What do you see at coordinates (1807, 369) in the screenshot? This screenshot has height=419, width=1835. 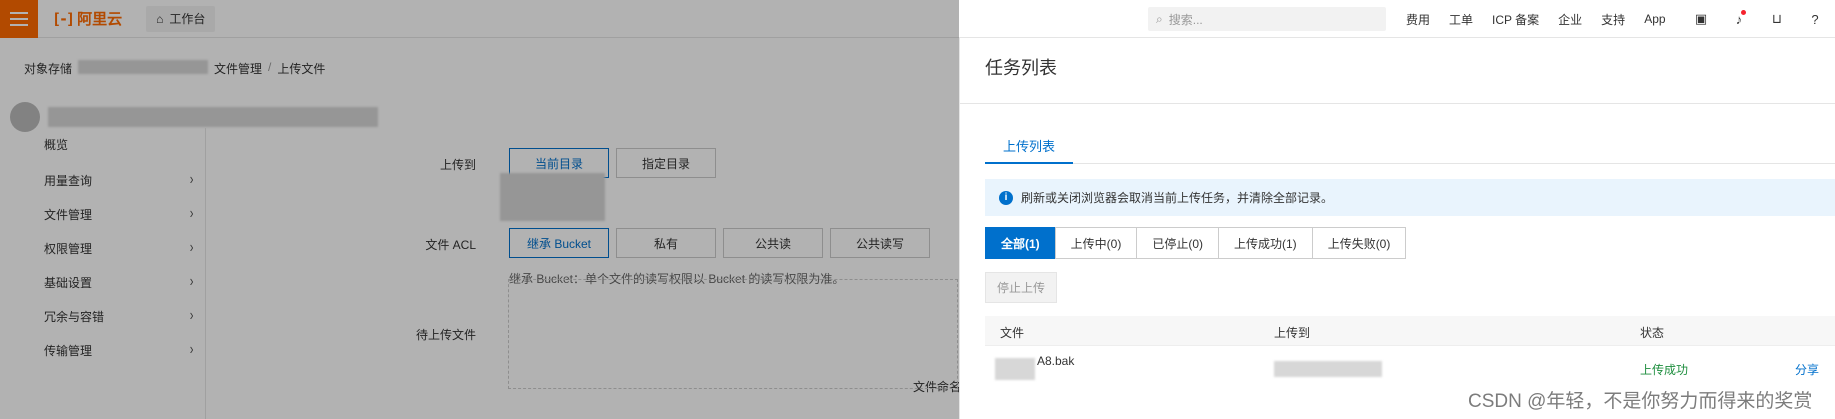 I see `share-link: 分享` at bounding box center [1807, 369].